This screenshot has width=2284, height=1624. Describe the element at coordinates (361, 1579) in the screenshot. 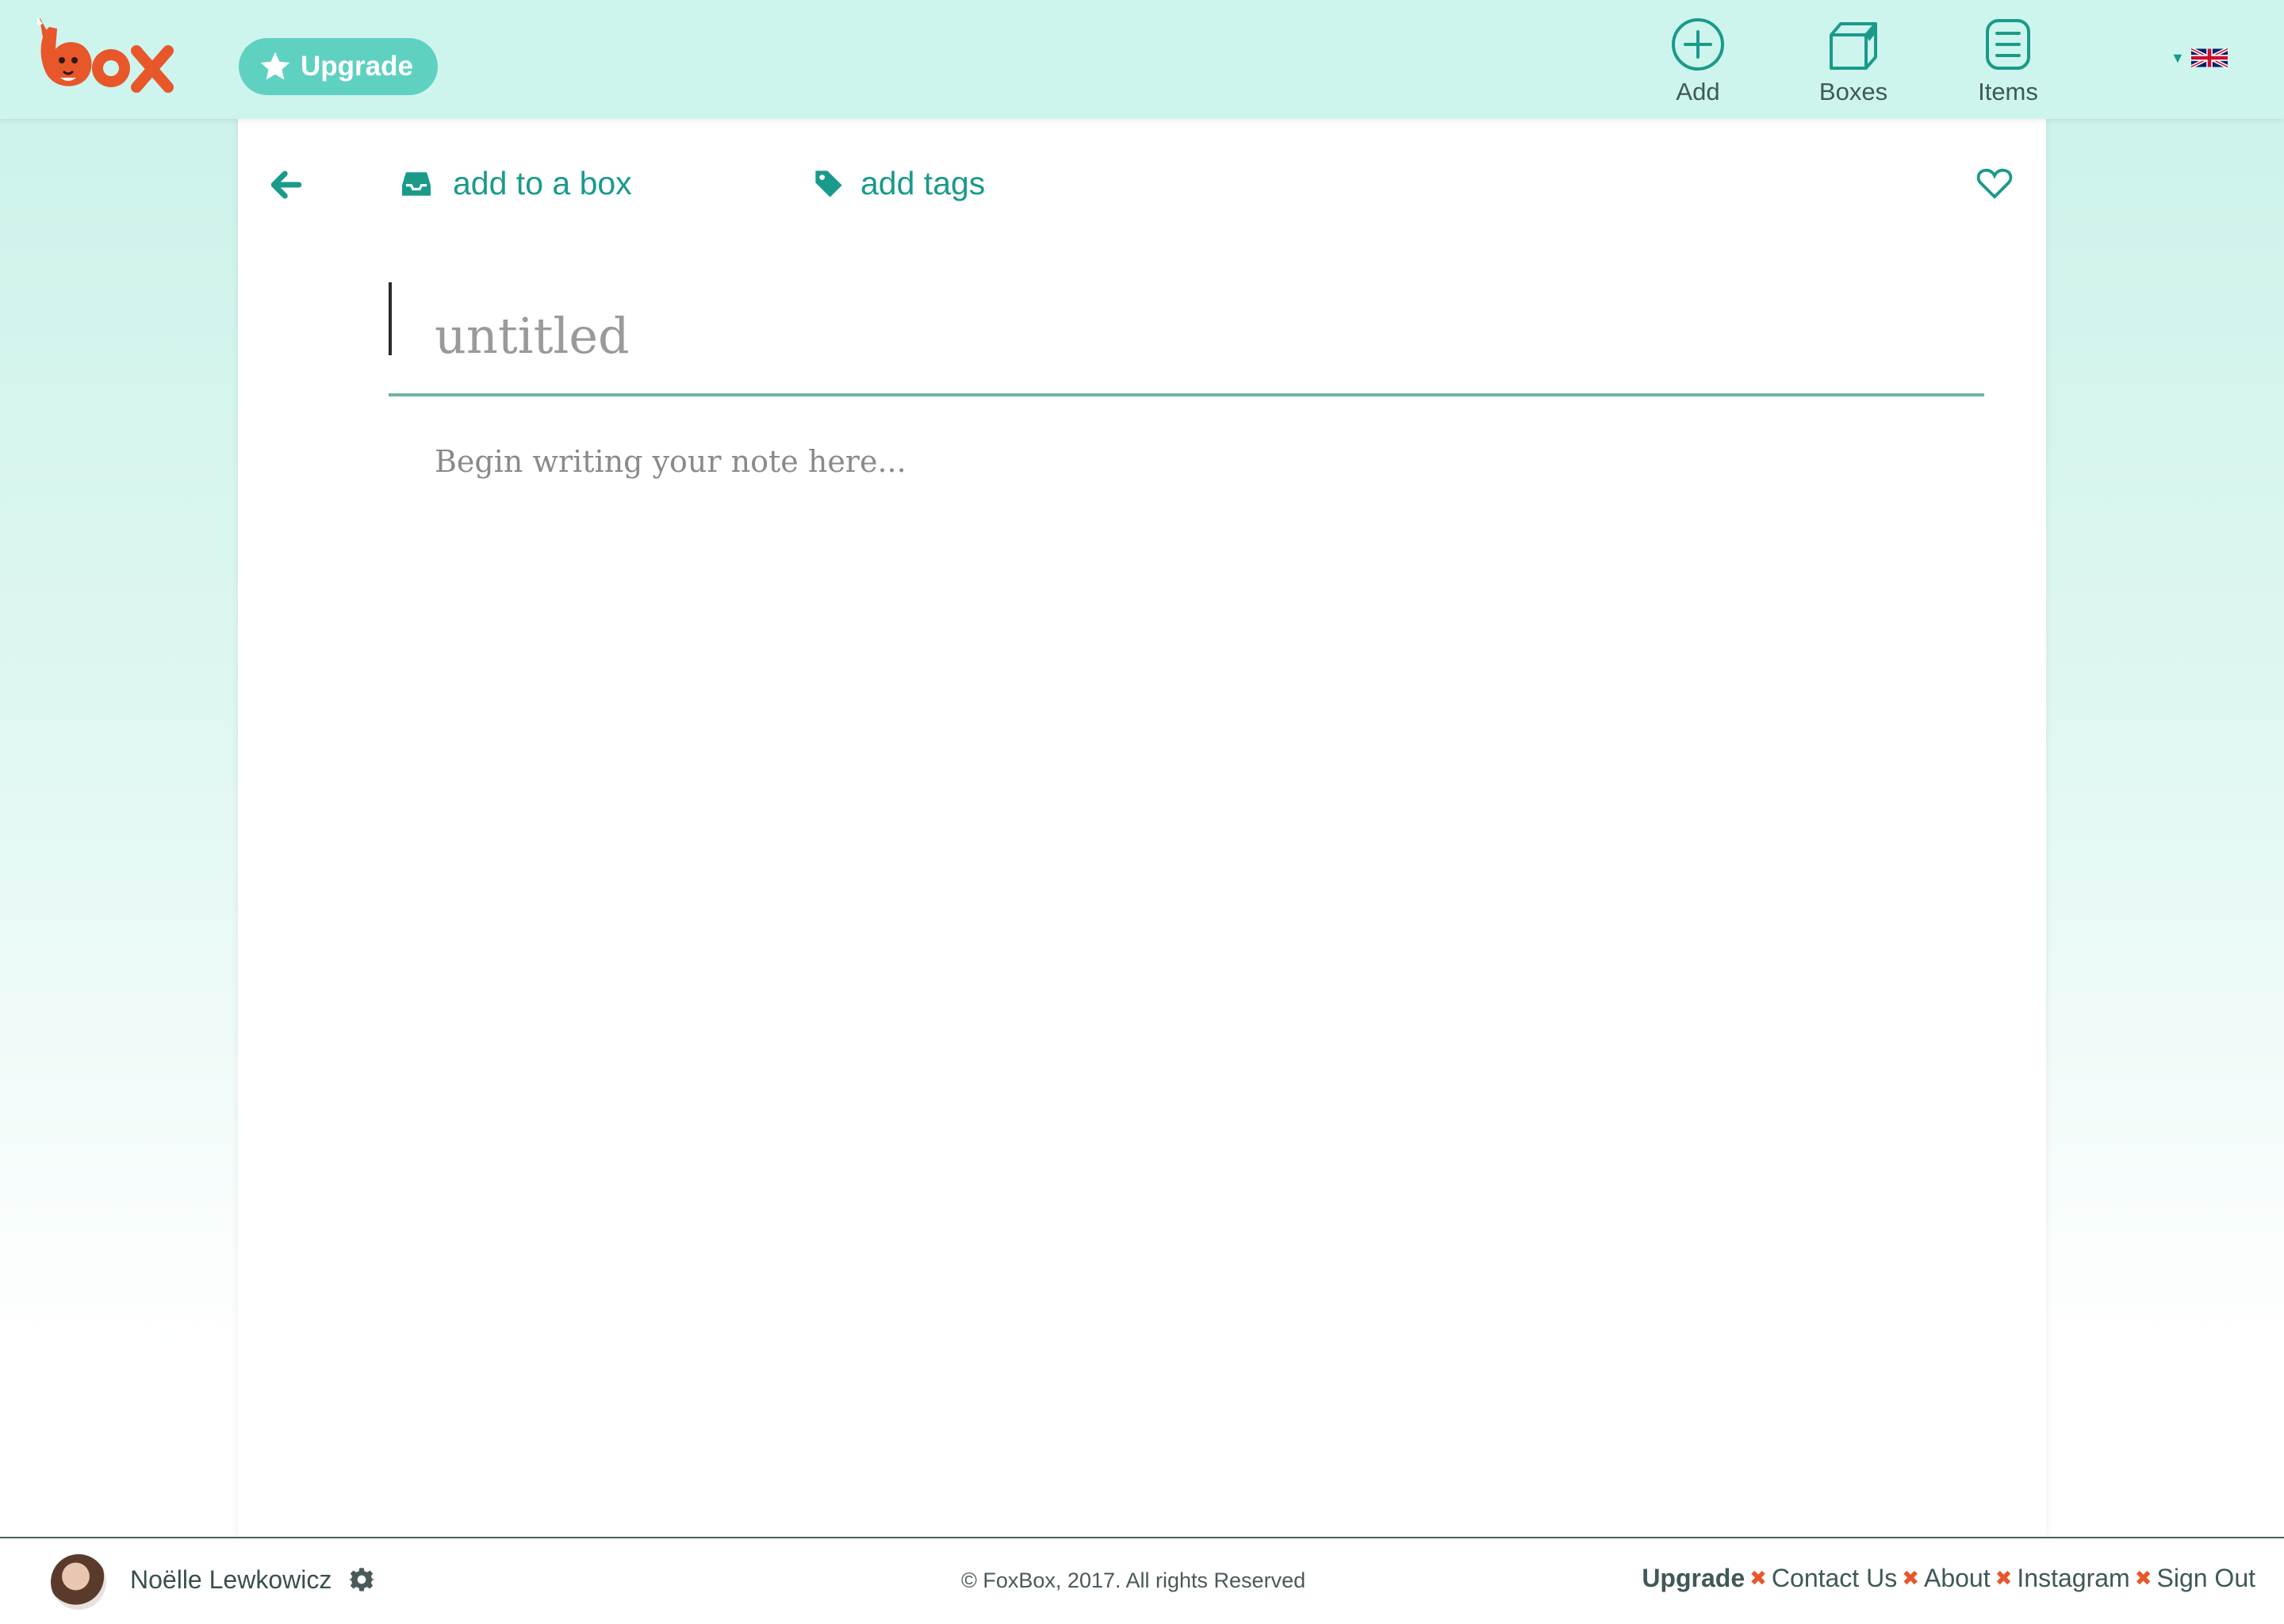

I see `gear-icon` at that location.